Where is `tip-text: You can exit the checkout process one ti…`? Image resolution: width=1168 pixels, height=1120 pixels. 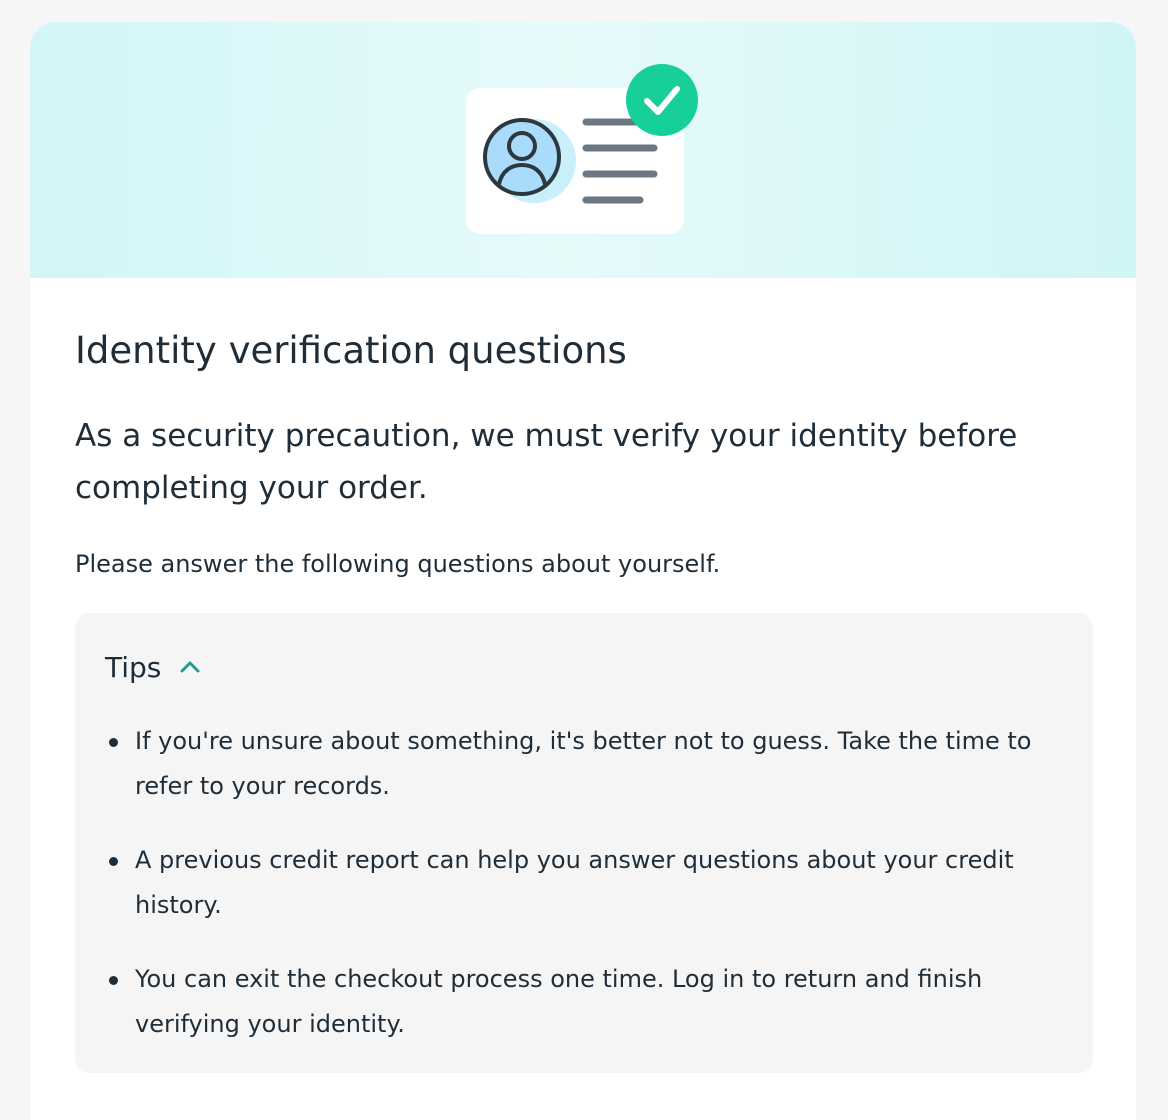
tip-text: You can exit the checkout process one ti… is located at coordinates (559, 1001).